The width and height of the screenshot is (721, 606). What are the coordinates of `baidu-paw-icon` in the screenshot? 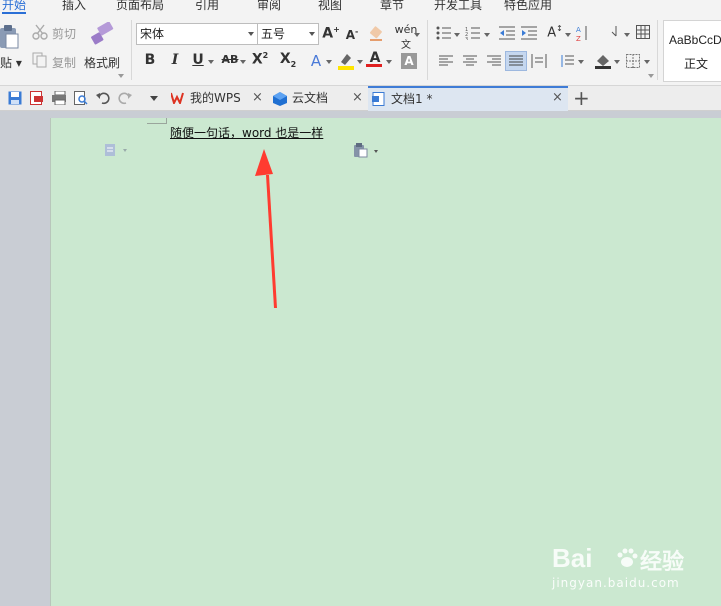 It's located at (627, 557).